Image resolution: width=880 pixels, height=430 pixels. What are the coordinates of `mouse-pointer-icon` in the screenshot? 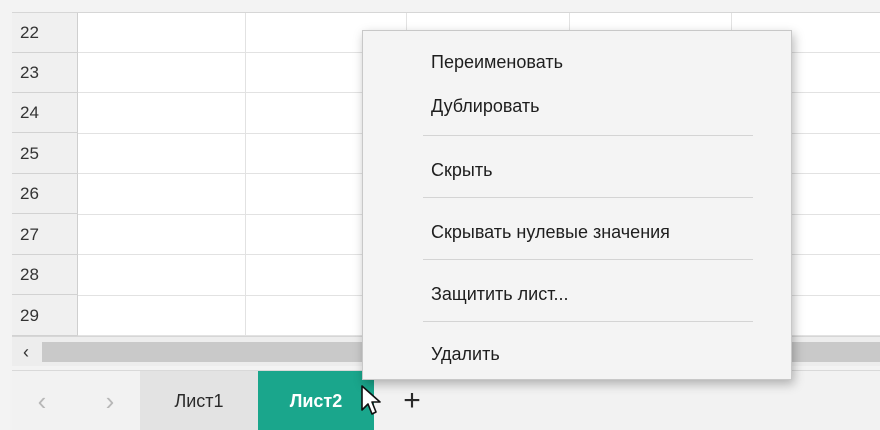 It's located at (371, 400).